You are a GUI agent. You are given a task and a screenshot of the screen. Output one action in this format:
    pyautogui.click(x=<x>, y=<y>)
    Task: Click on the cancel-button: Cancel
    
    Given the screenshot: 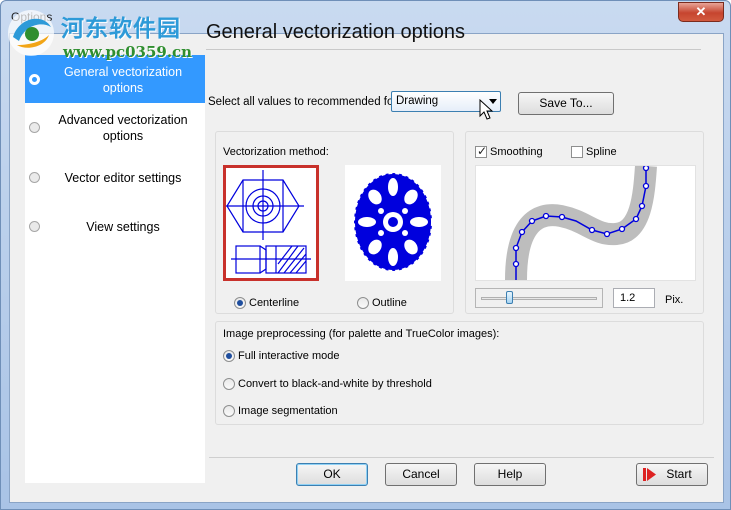 What is the action you would take?
    pyautogui.click(x=421, y=474)
    